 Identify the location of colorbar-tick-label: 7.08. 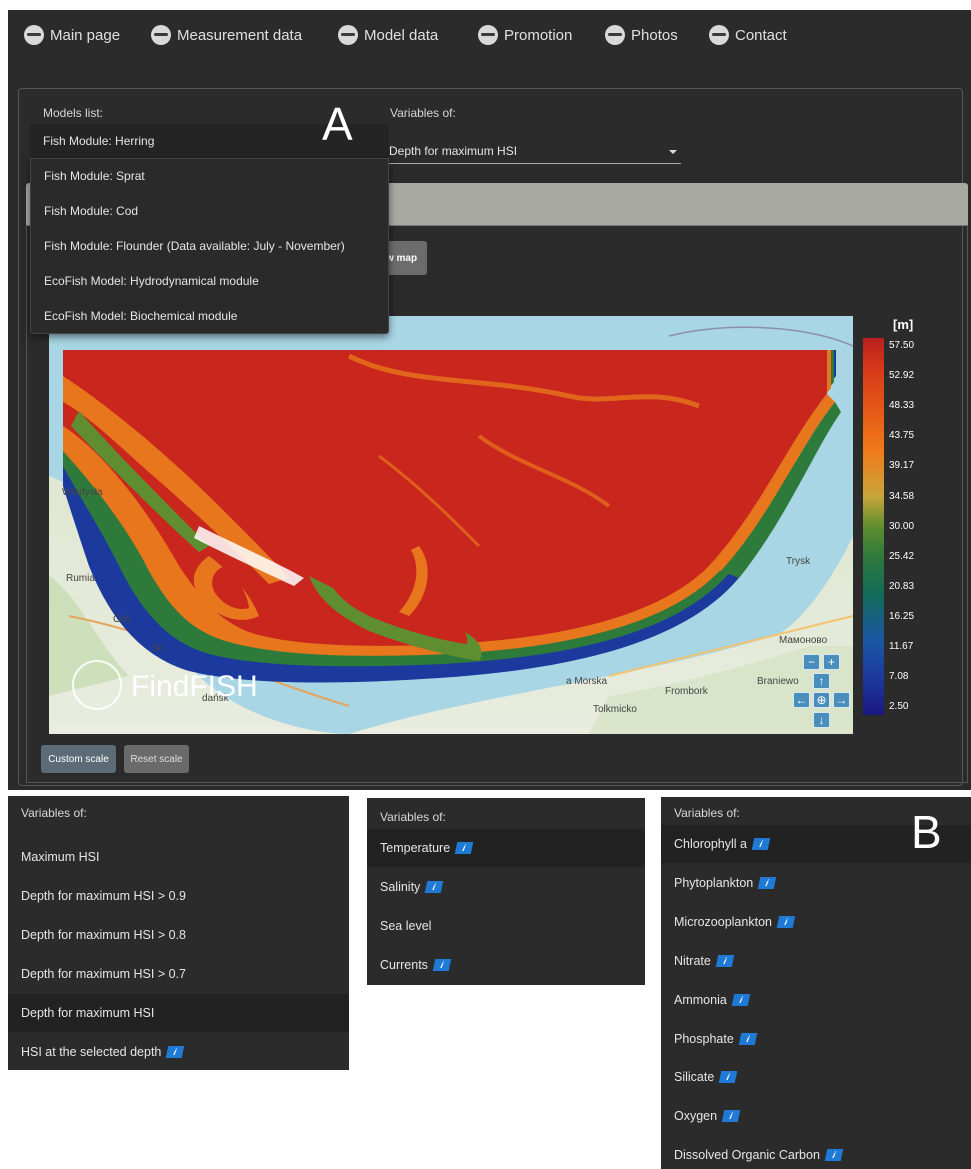
(899, 677).